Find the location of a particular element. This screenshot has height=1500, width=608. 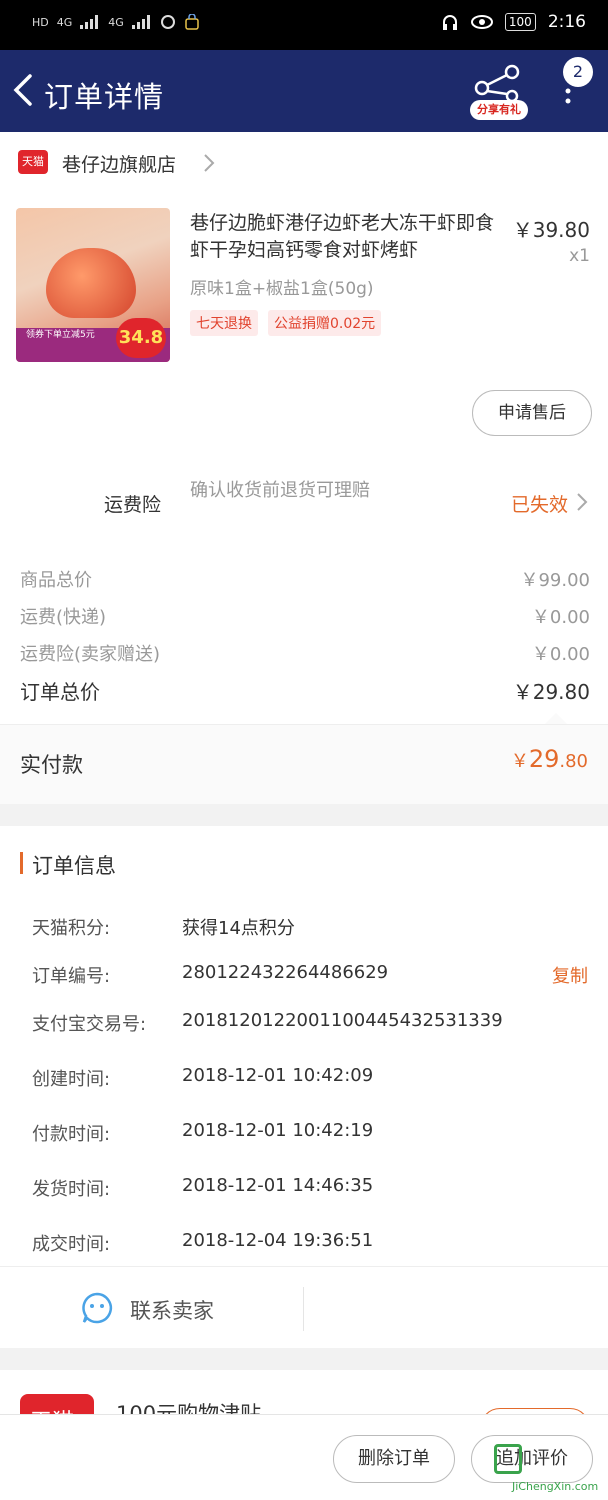

order-total-value: ￥29.80 is located at coordinates (551, 692).